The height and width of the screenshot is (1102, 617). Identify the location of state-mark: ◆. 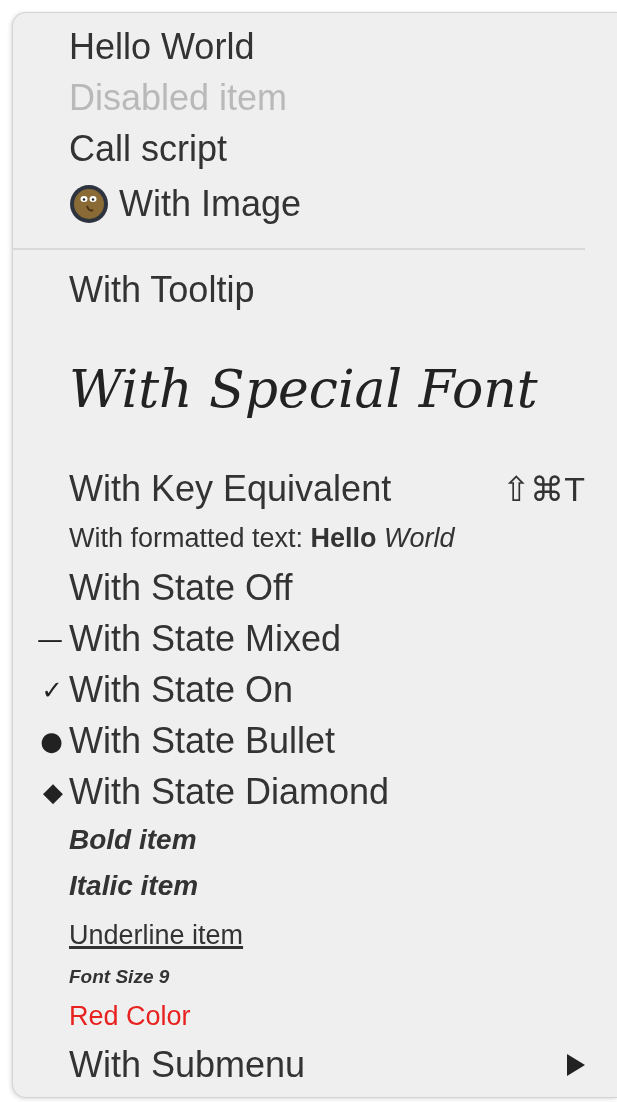
(53, 791).